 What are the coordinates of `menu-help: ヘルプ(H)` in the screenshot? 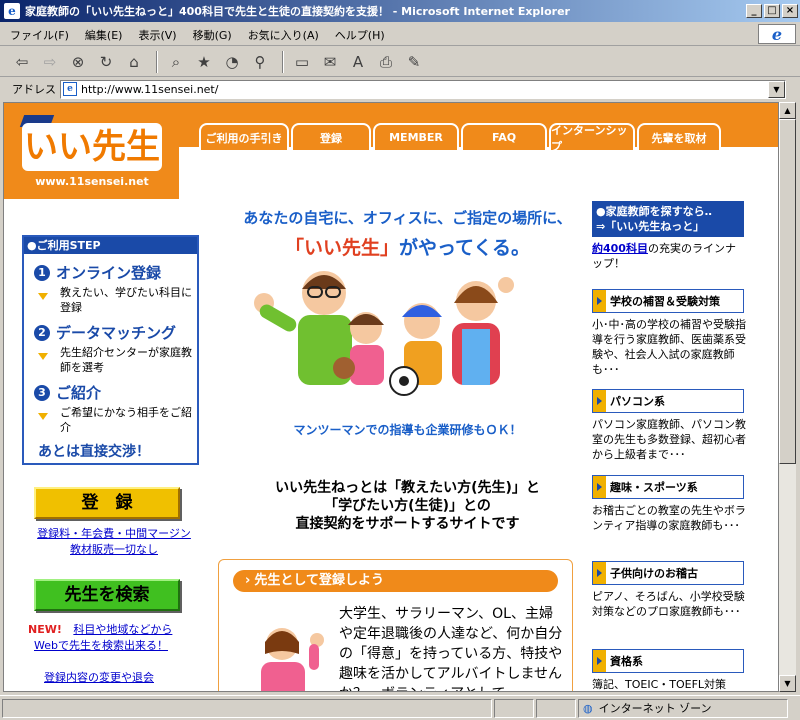 It's located at (360, 35).